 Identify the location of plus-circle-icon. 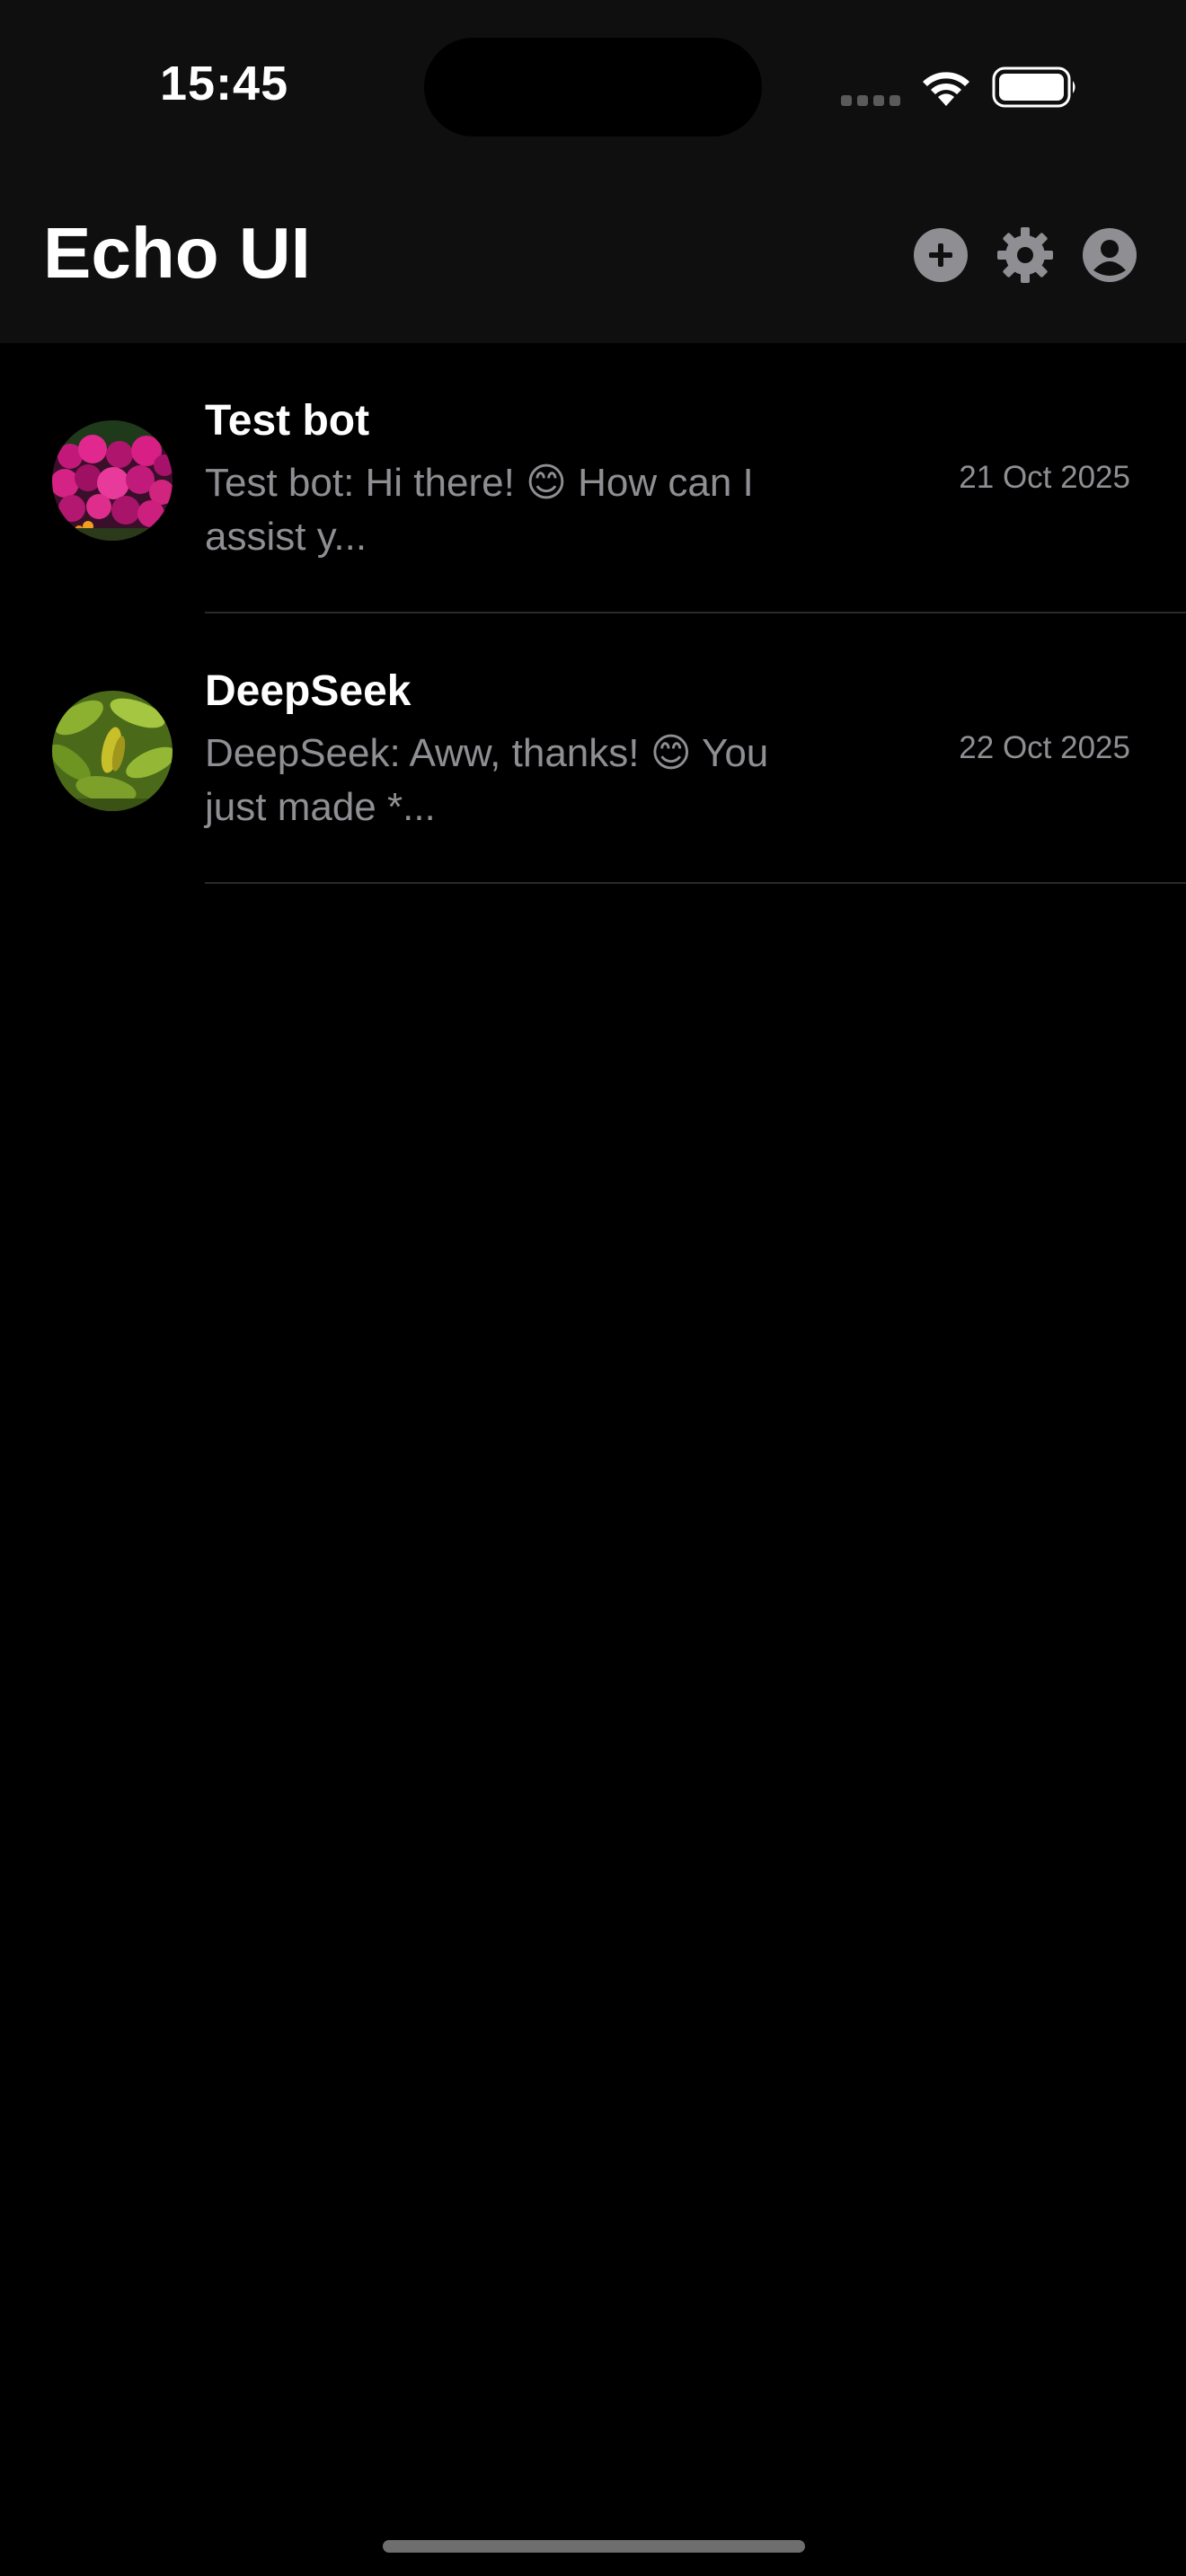
(941, 255).